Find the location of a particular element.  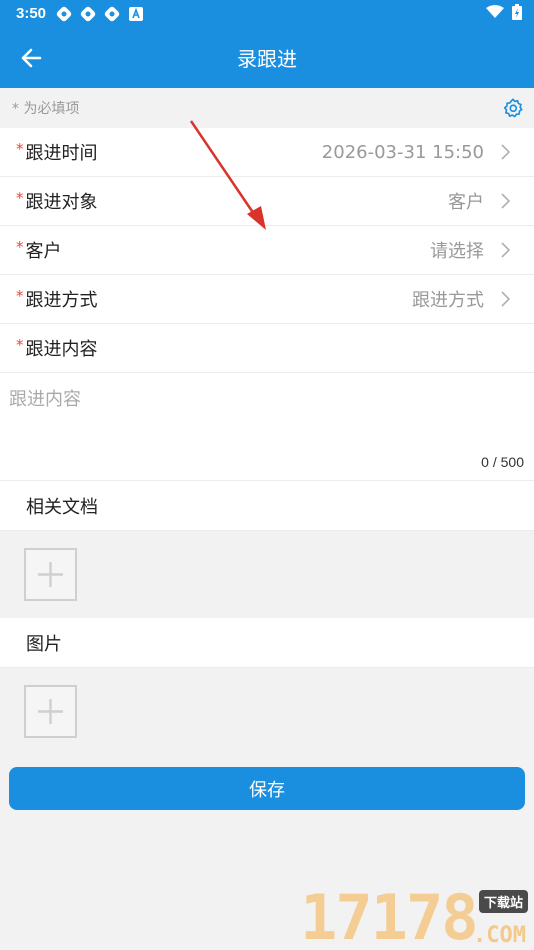

status-bar: 3:50 is located at coordinates (267, 13).